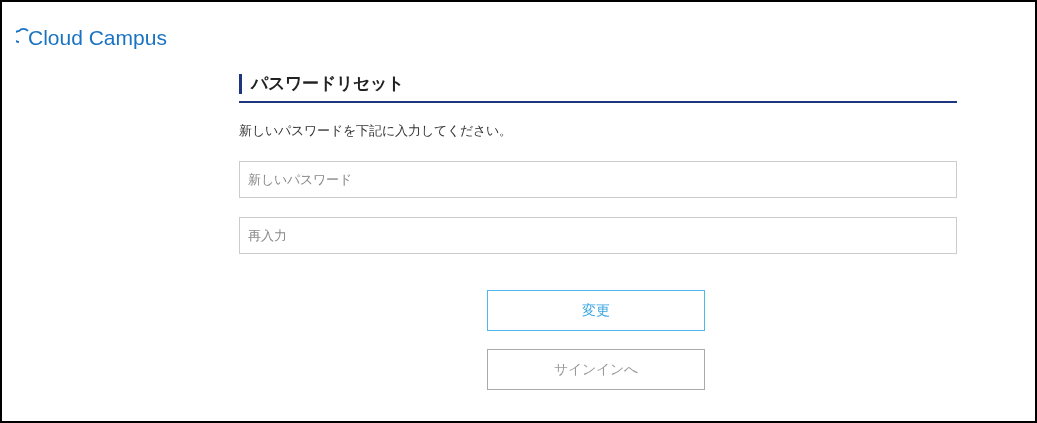 This screenshot has height=423, width=1037. Describe the element at coordinates (97, 37) in the screenshot. I see `logo-text: Cloud Campus` at that location.